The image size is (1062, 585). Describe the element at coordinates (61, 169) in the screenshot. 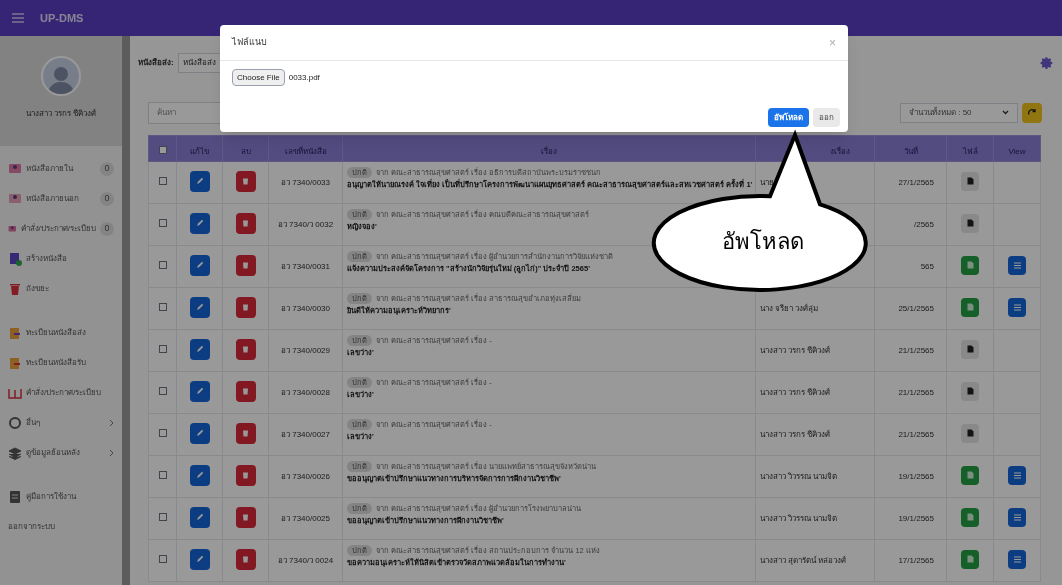

I see `sidebar-item: หนังสือภายใน 0` at that location.